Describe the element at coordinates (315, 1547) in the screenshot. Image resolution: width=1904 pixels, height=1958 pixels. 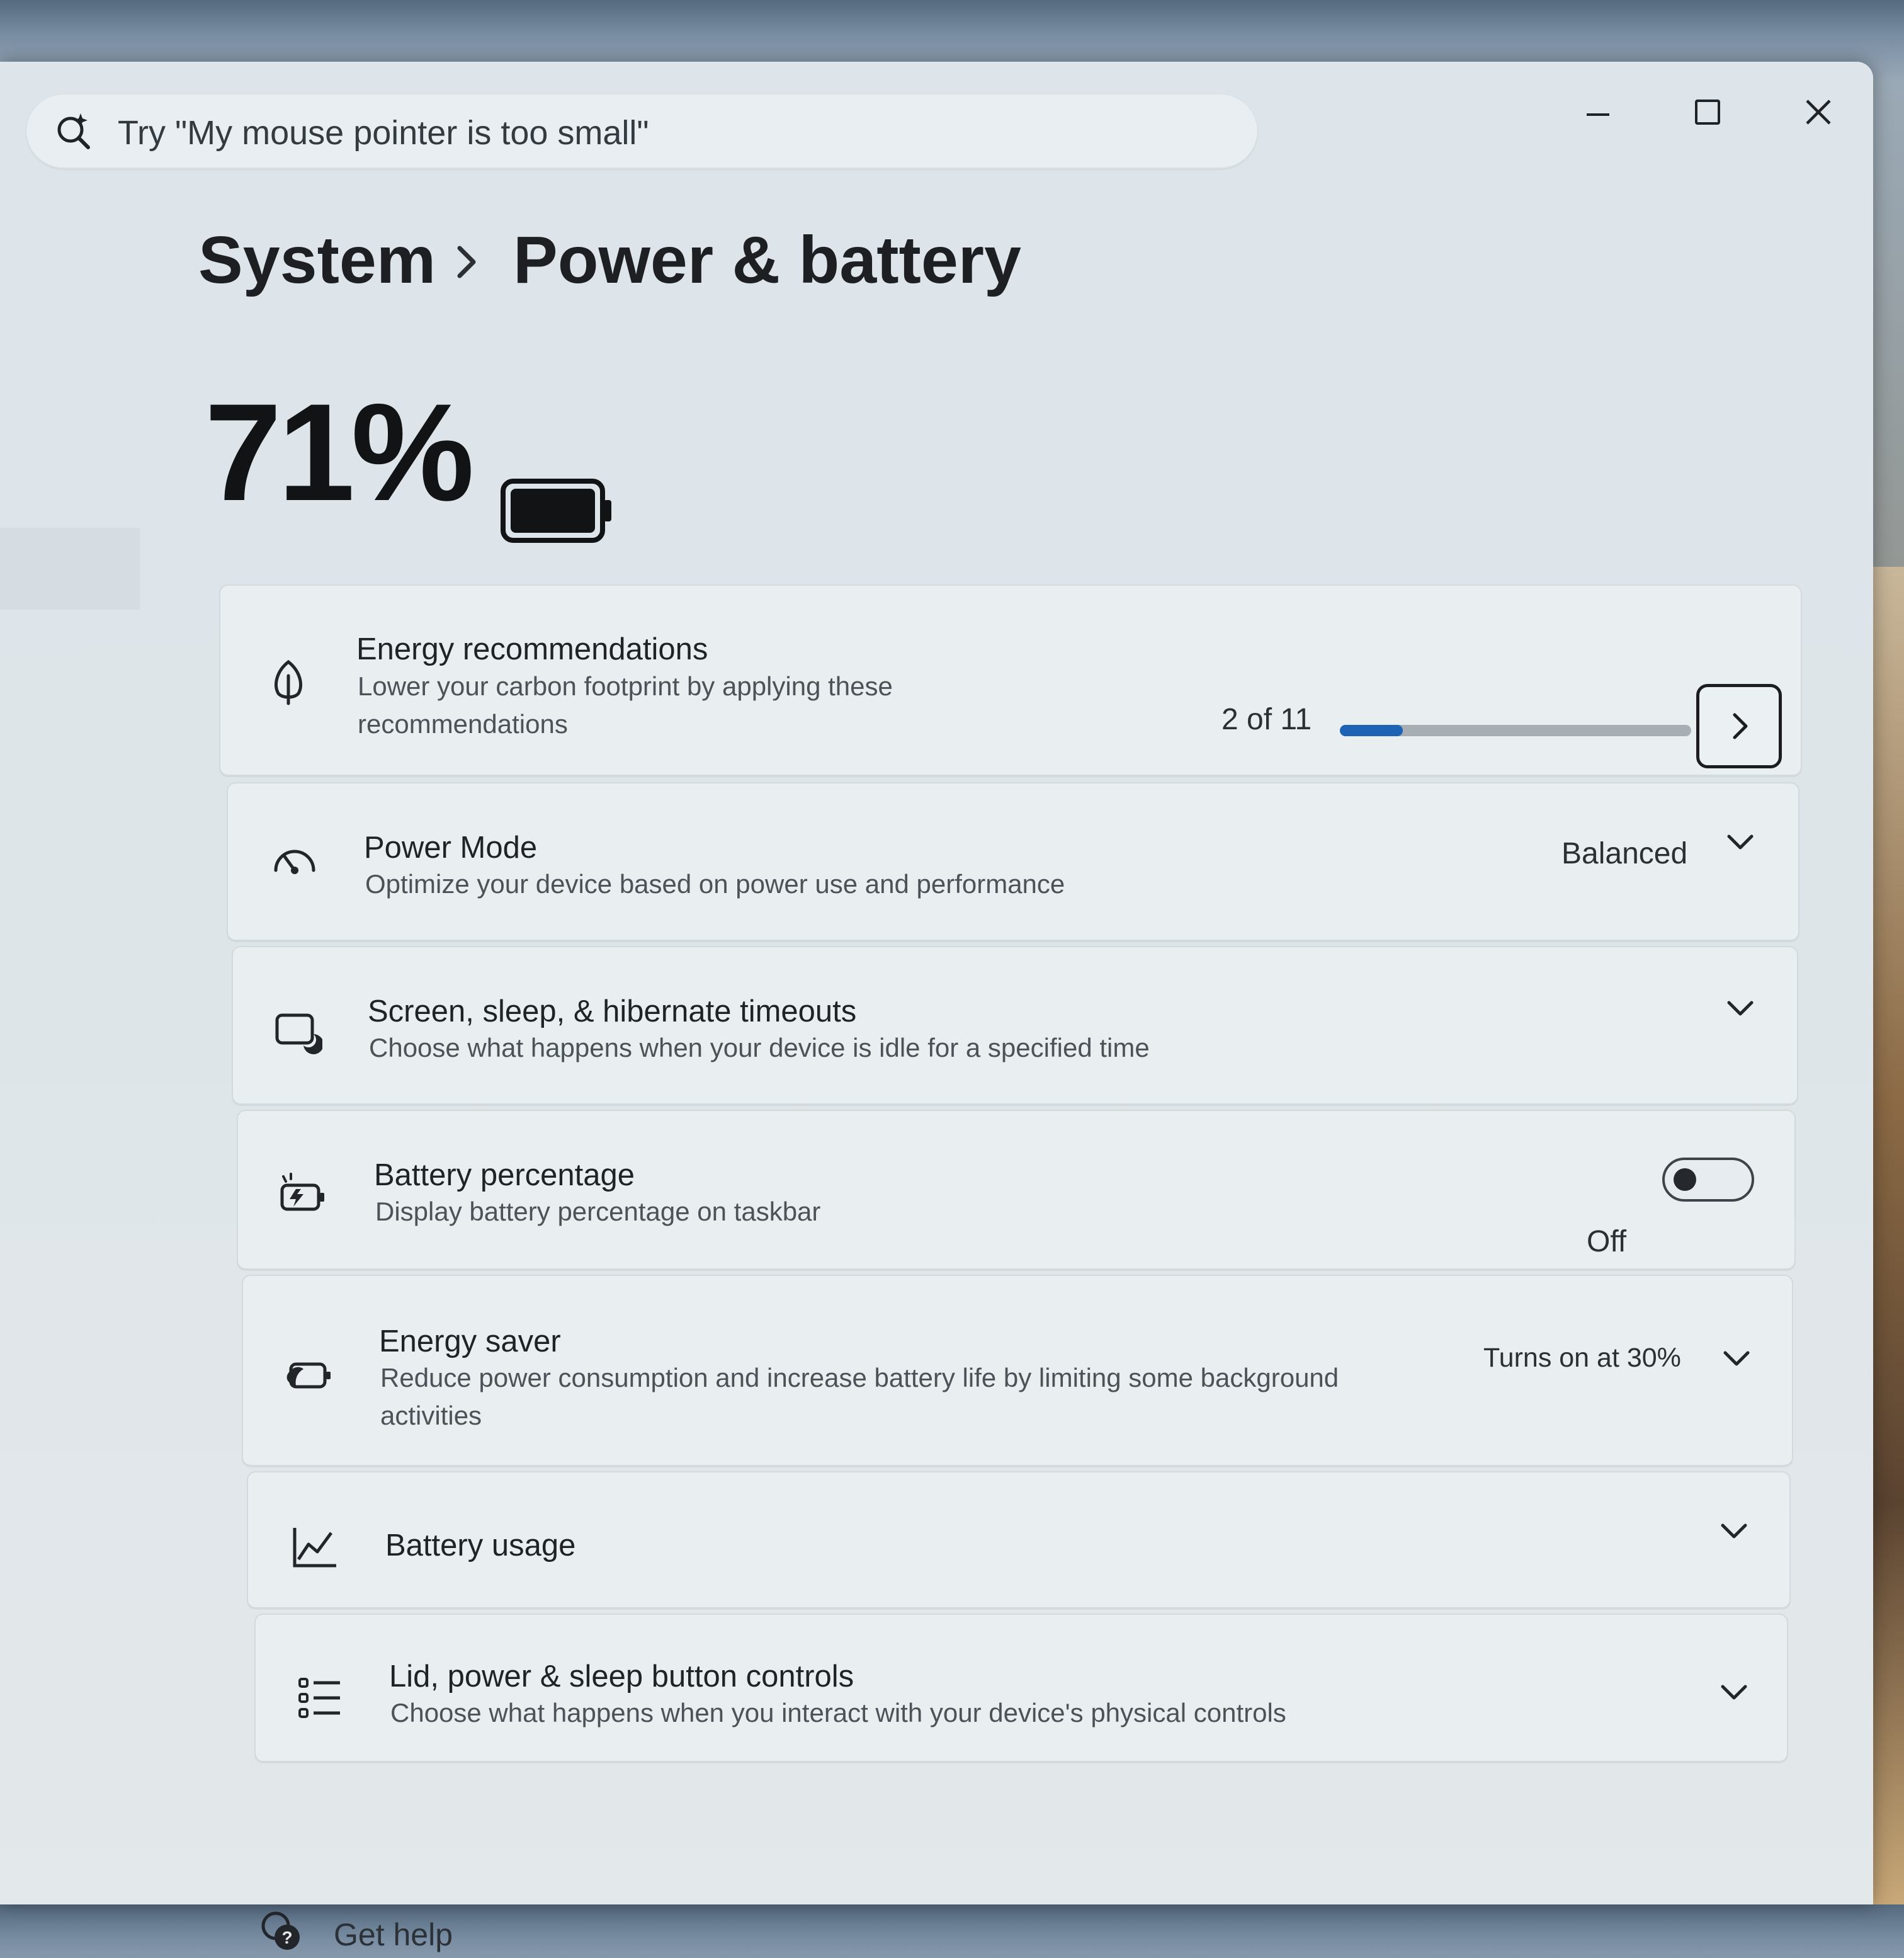
I see `line-chart-icon` at that location.